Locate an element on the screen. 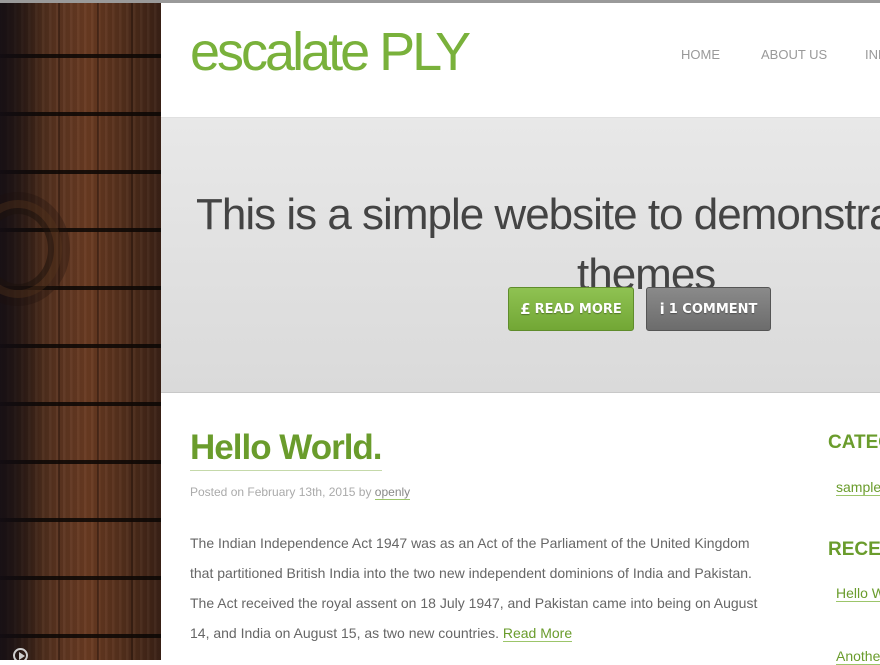  recent-post-link: Hello W is located at coordinates (858, 593).